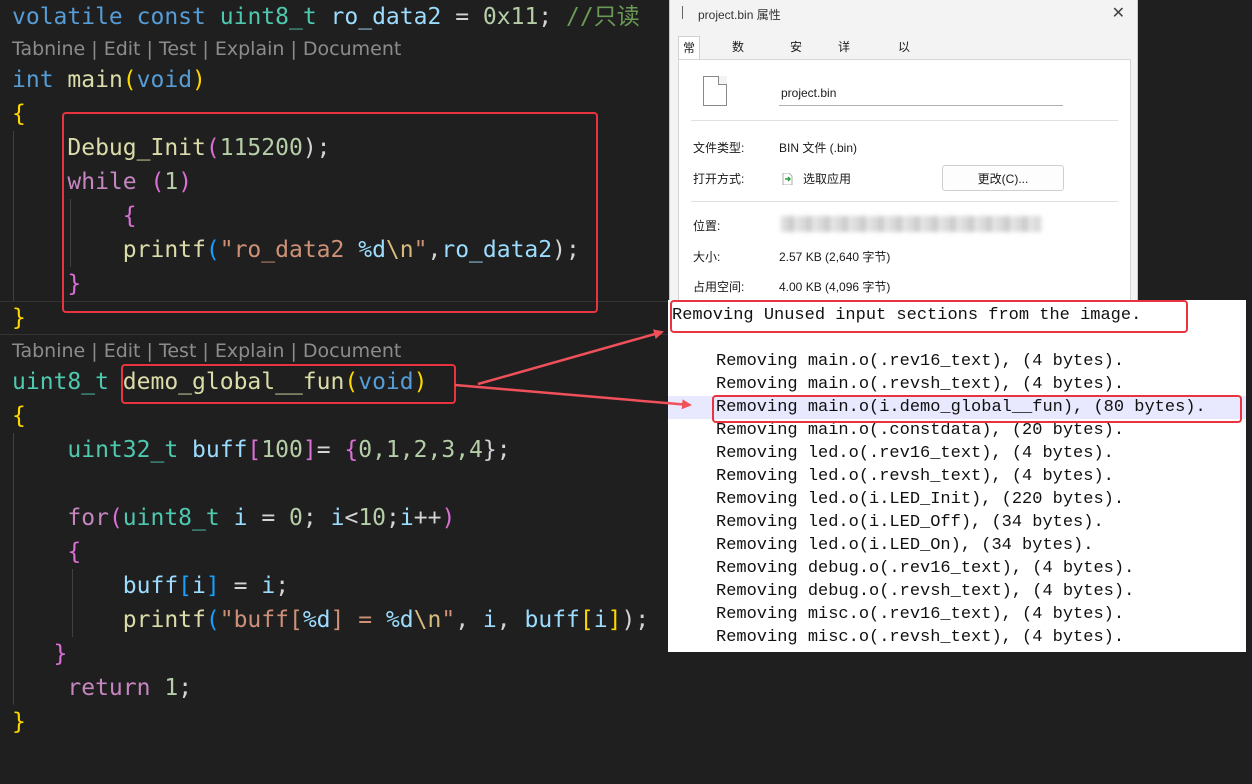 The height and width of the screenshot is (784, 1252). I want to click on close-icon: ✕, so click(1118, 13).